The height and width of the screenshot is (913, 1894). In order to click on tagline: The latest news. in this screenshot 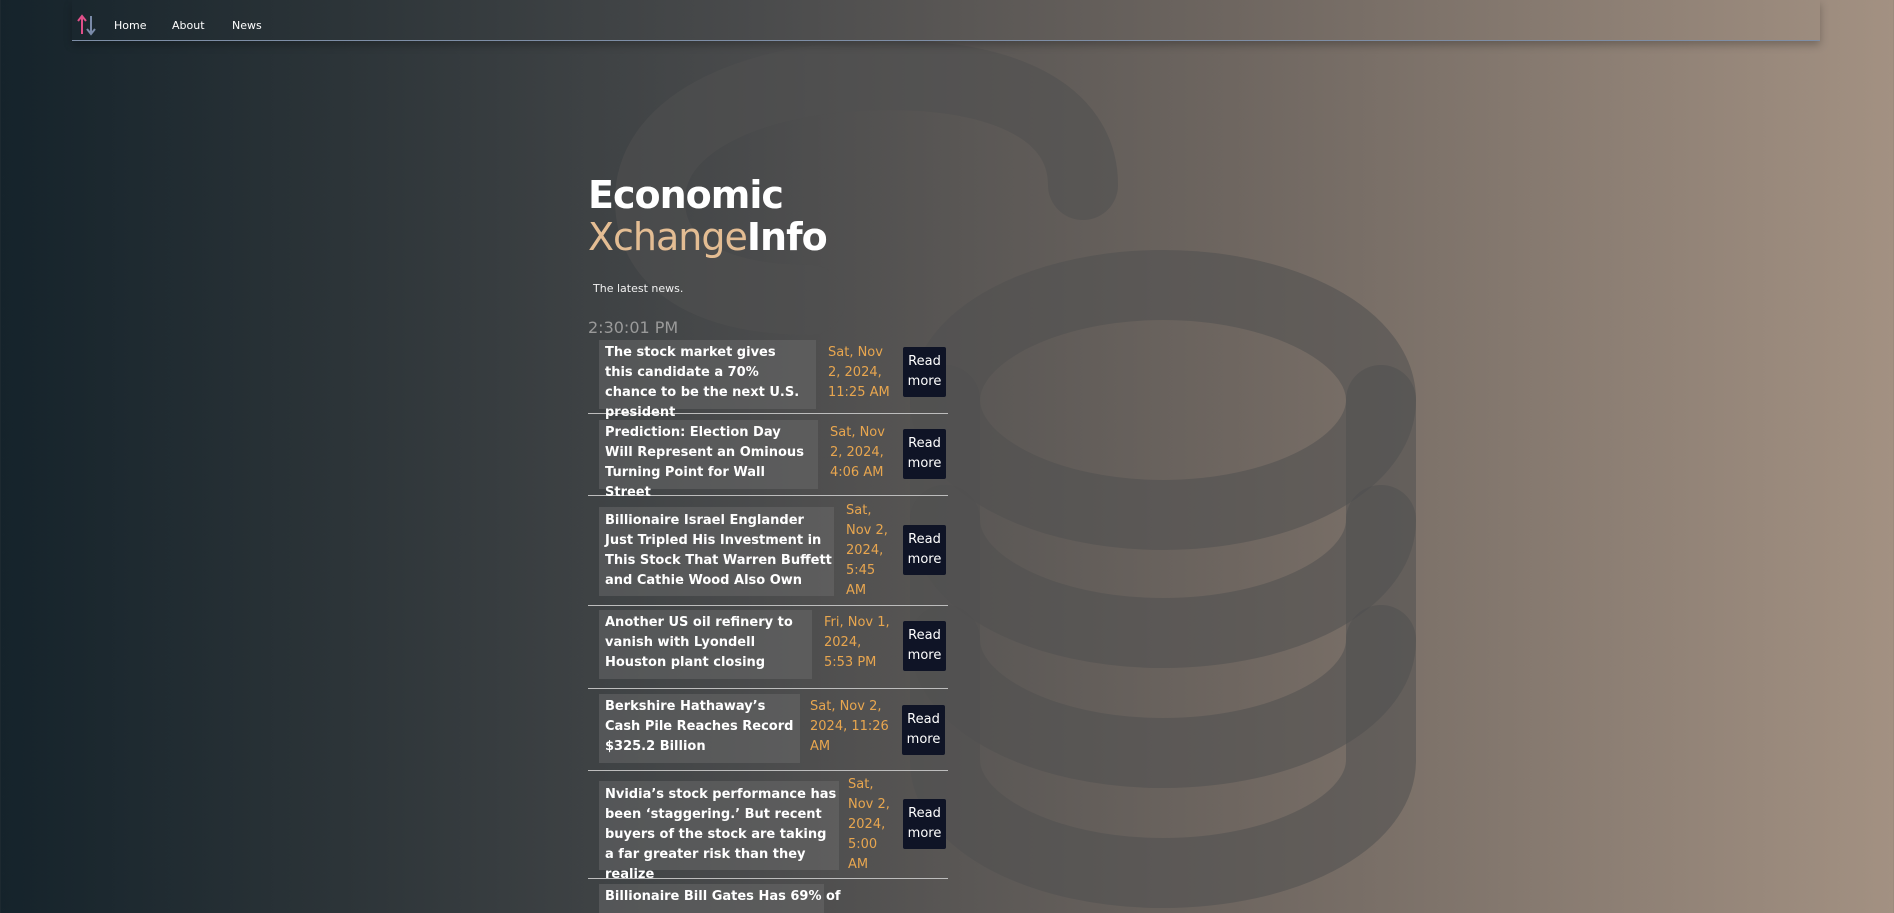, I will do `click(638, 288)`.